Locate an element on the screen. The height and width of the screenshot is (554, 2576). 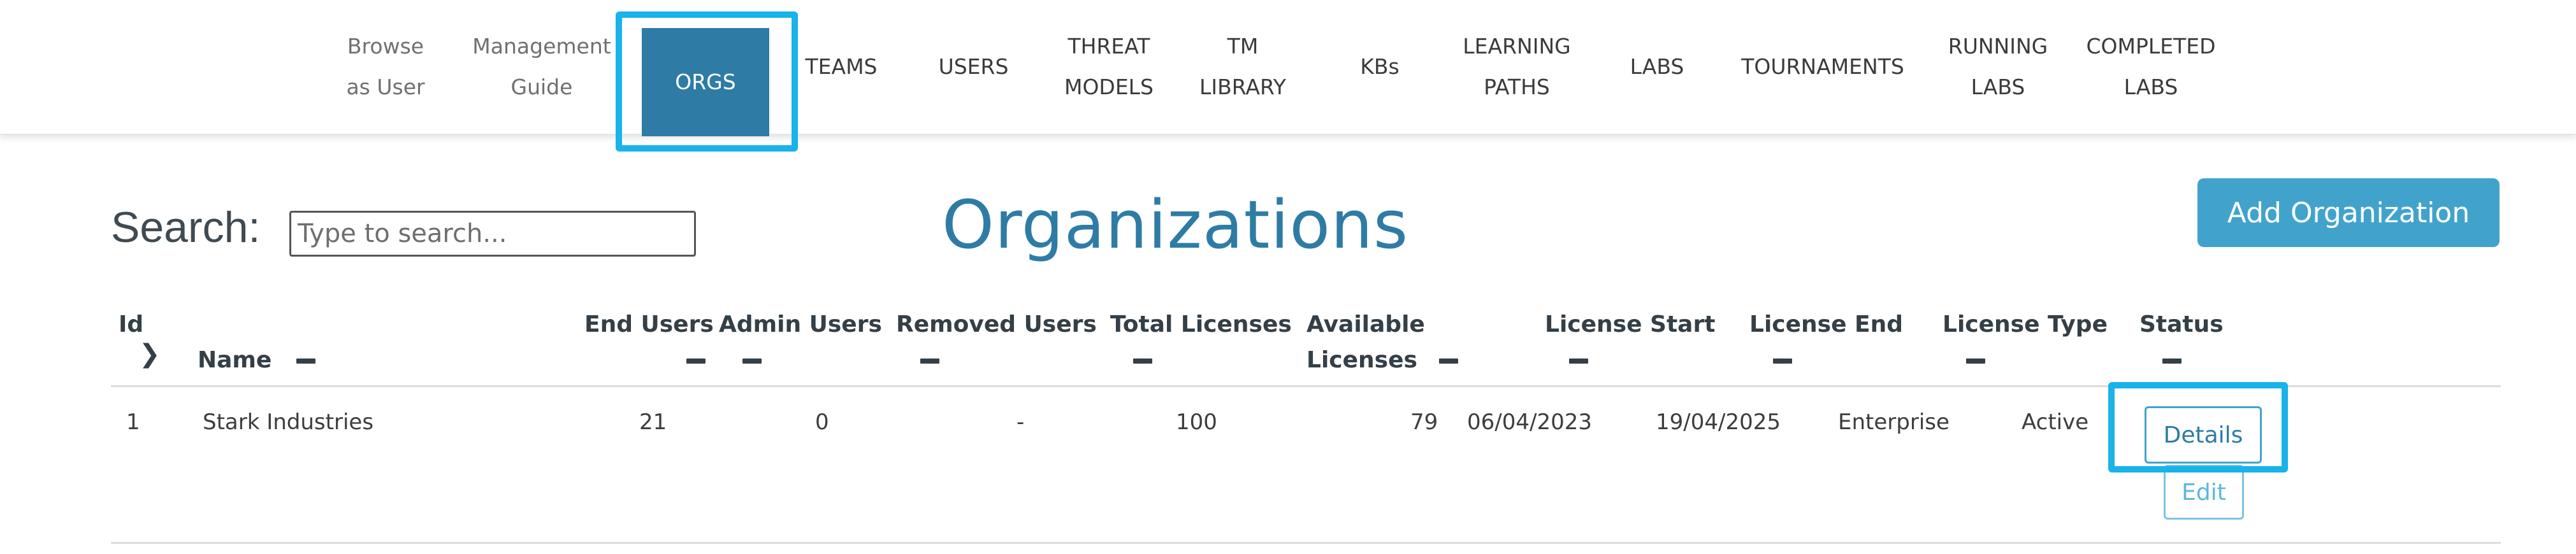
cell-end-users: 21 is located at coordinates (653, 422).